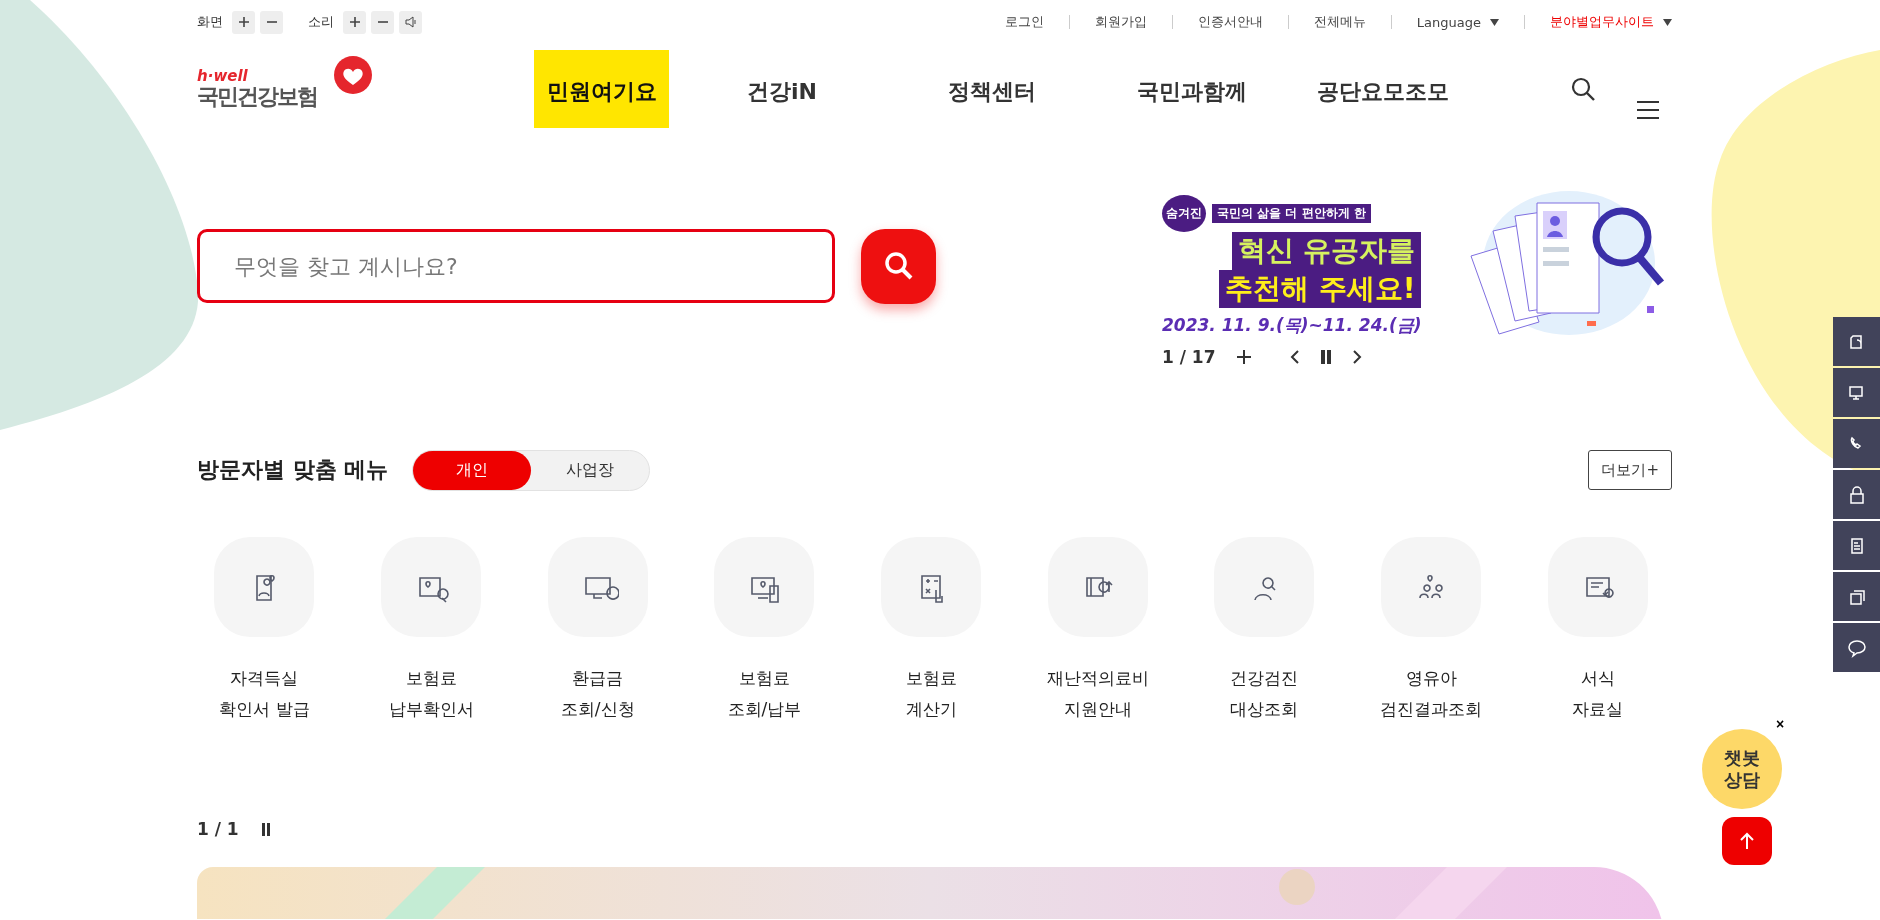 This screenshot has width=1880, height=920. I want to click on banner-subtitle: 국민의 삶을 더 편안하게 한, so click(1291, 213).